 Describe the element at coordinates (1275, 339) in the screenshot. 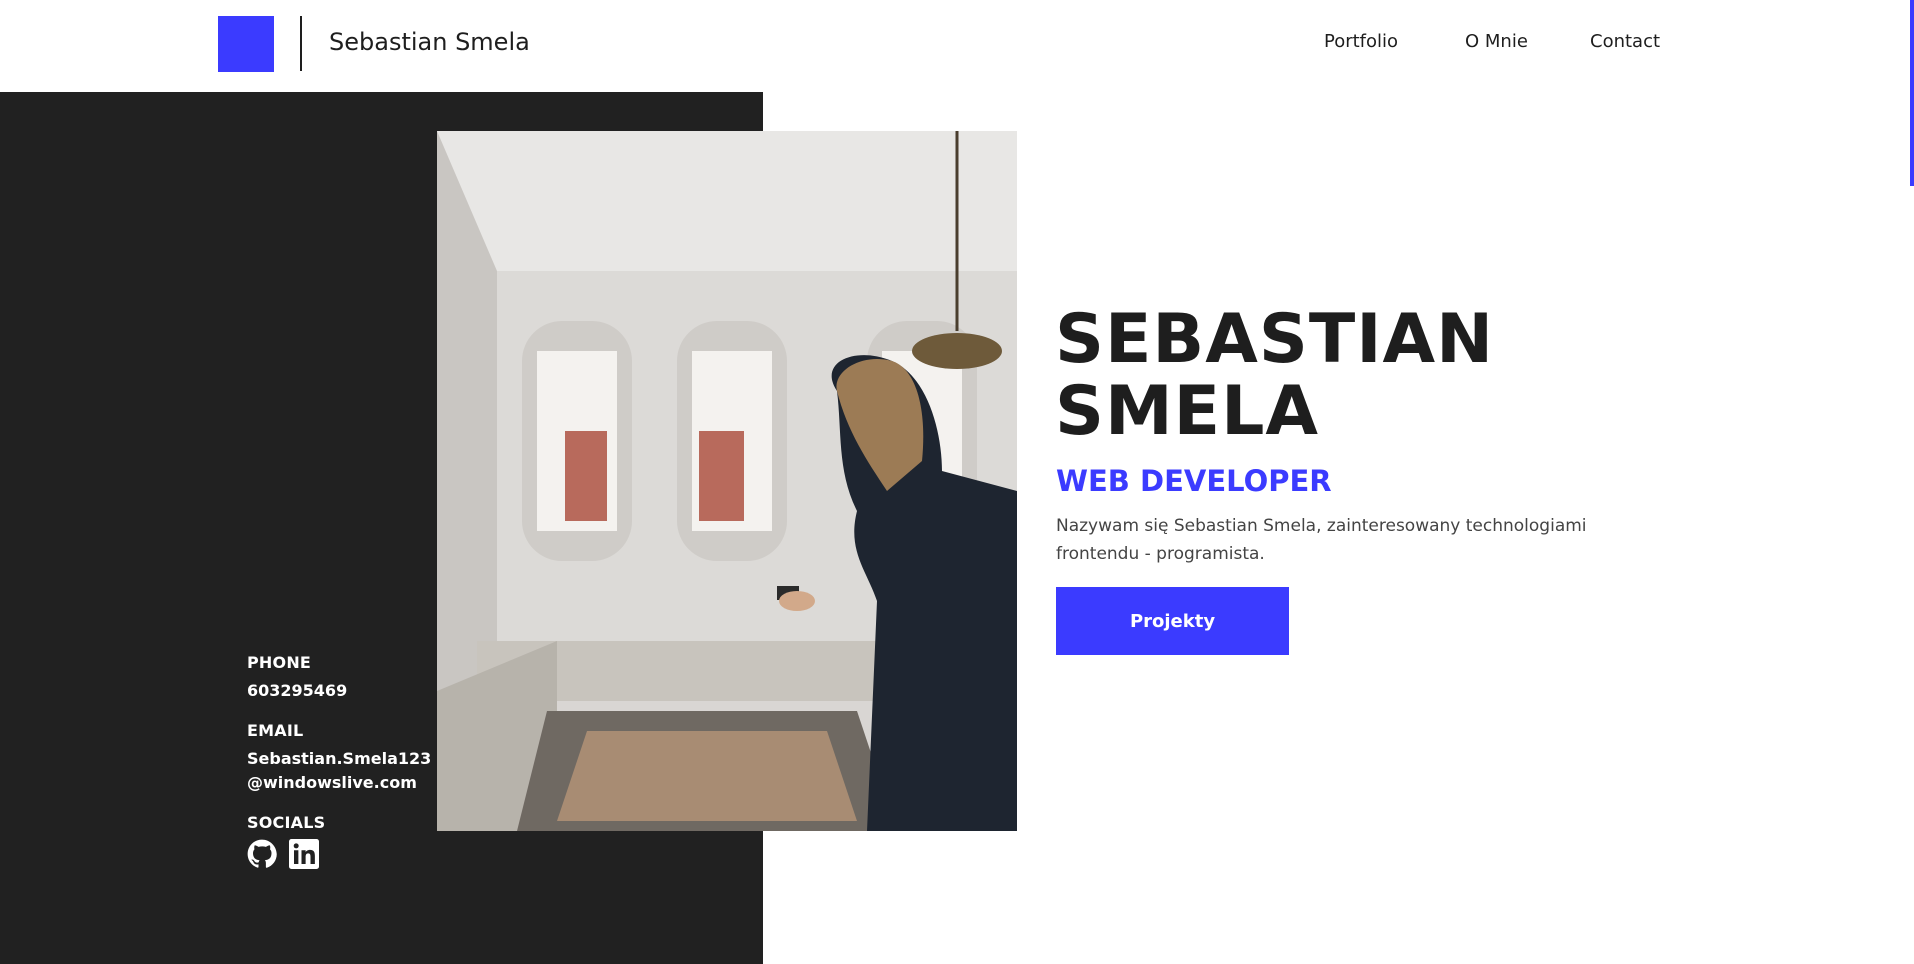

I see `hero-title-line1: SEBASTIAN` at that location.